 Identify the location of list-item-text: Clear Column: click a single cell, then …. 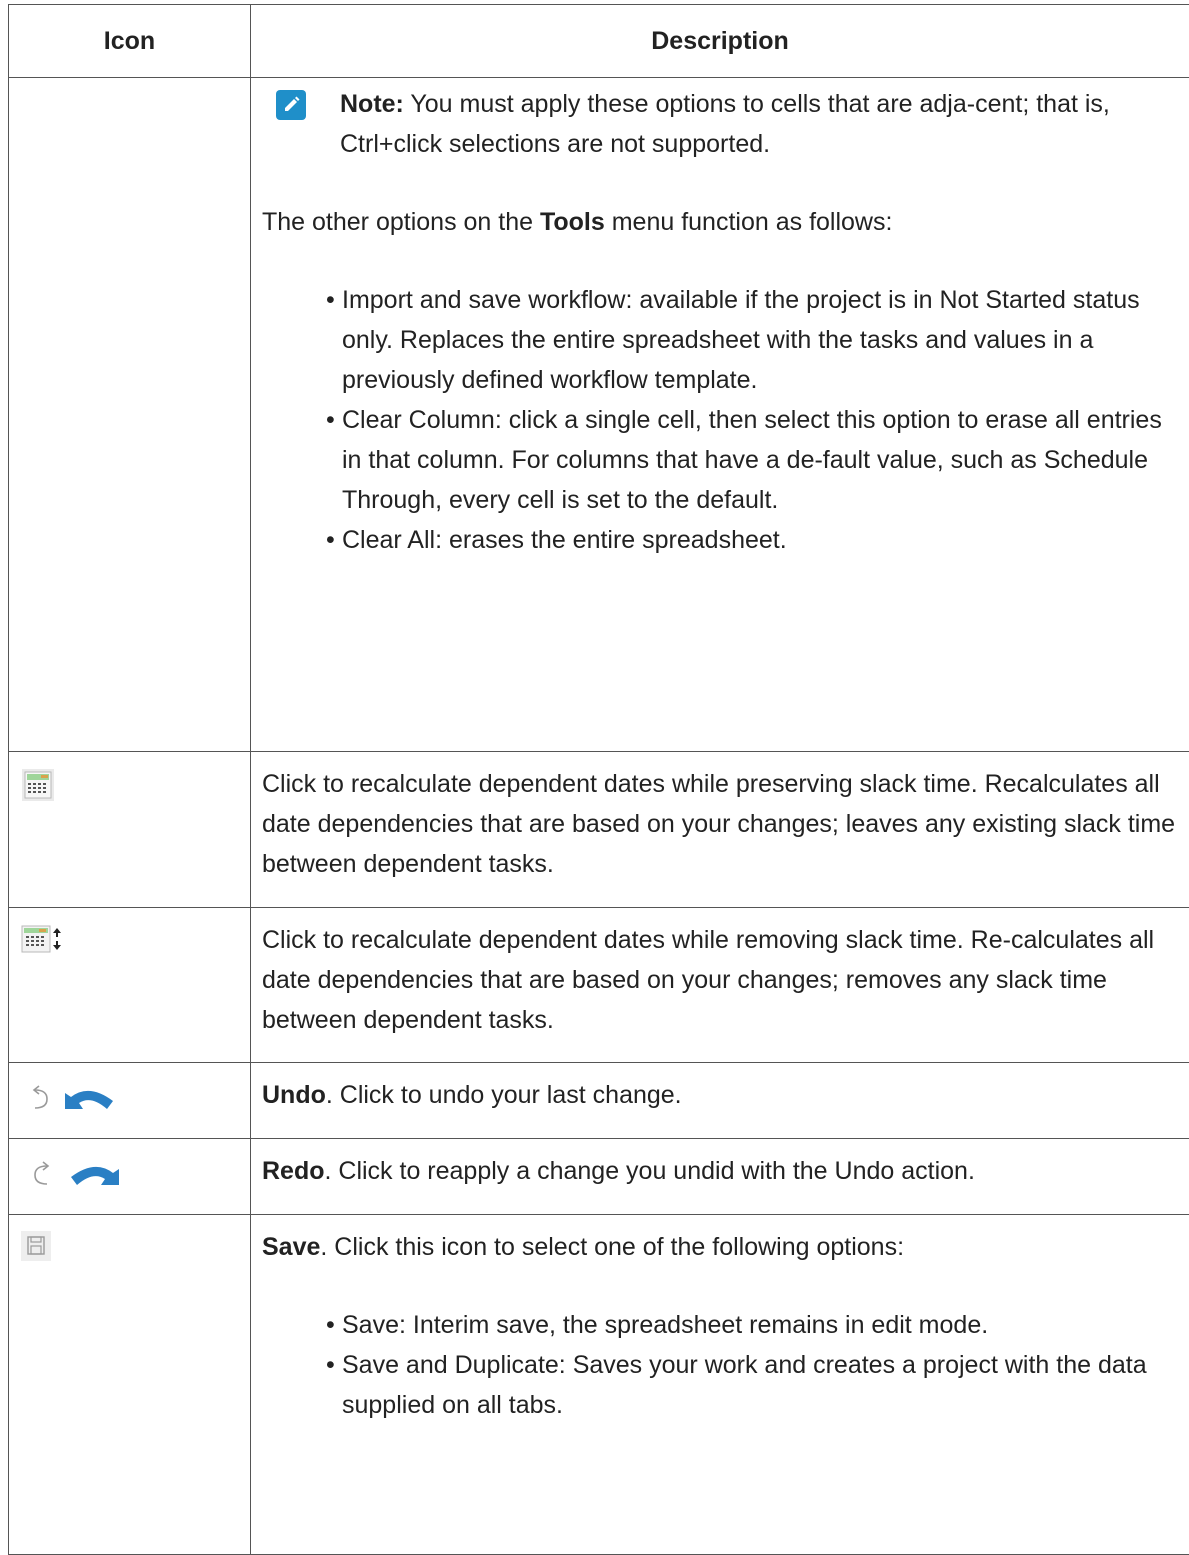
(752, 460).